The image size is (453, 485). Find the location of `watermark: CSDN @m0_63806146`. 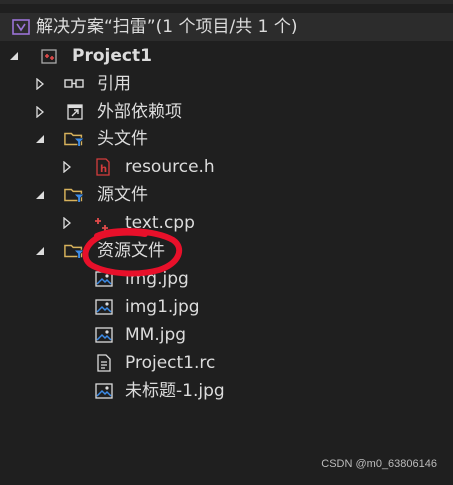

watermark: CSDN @m0_63806146 is located at coordinates (379, 464).